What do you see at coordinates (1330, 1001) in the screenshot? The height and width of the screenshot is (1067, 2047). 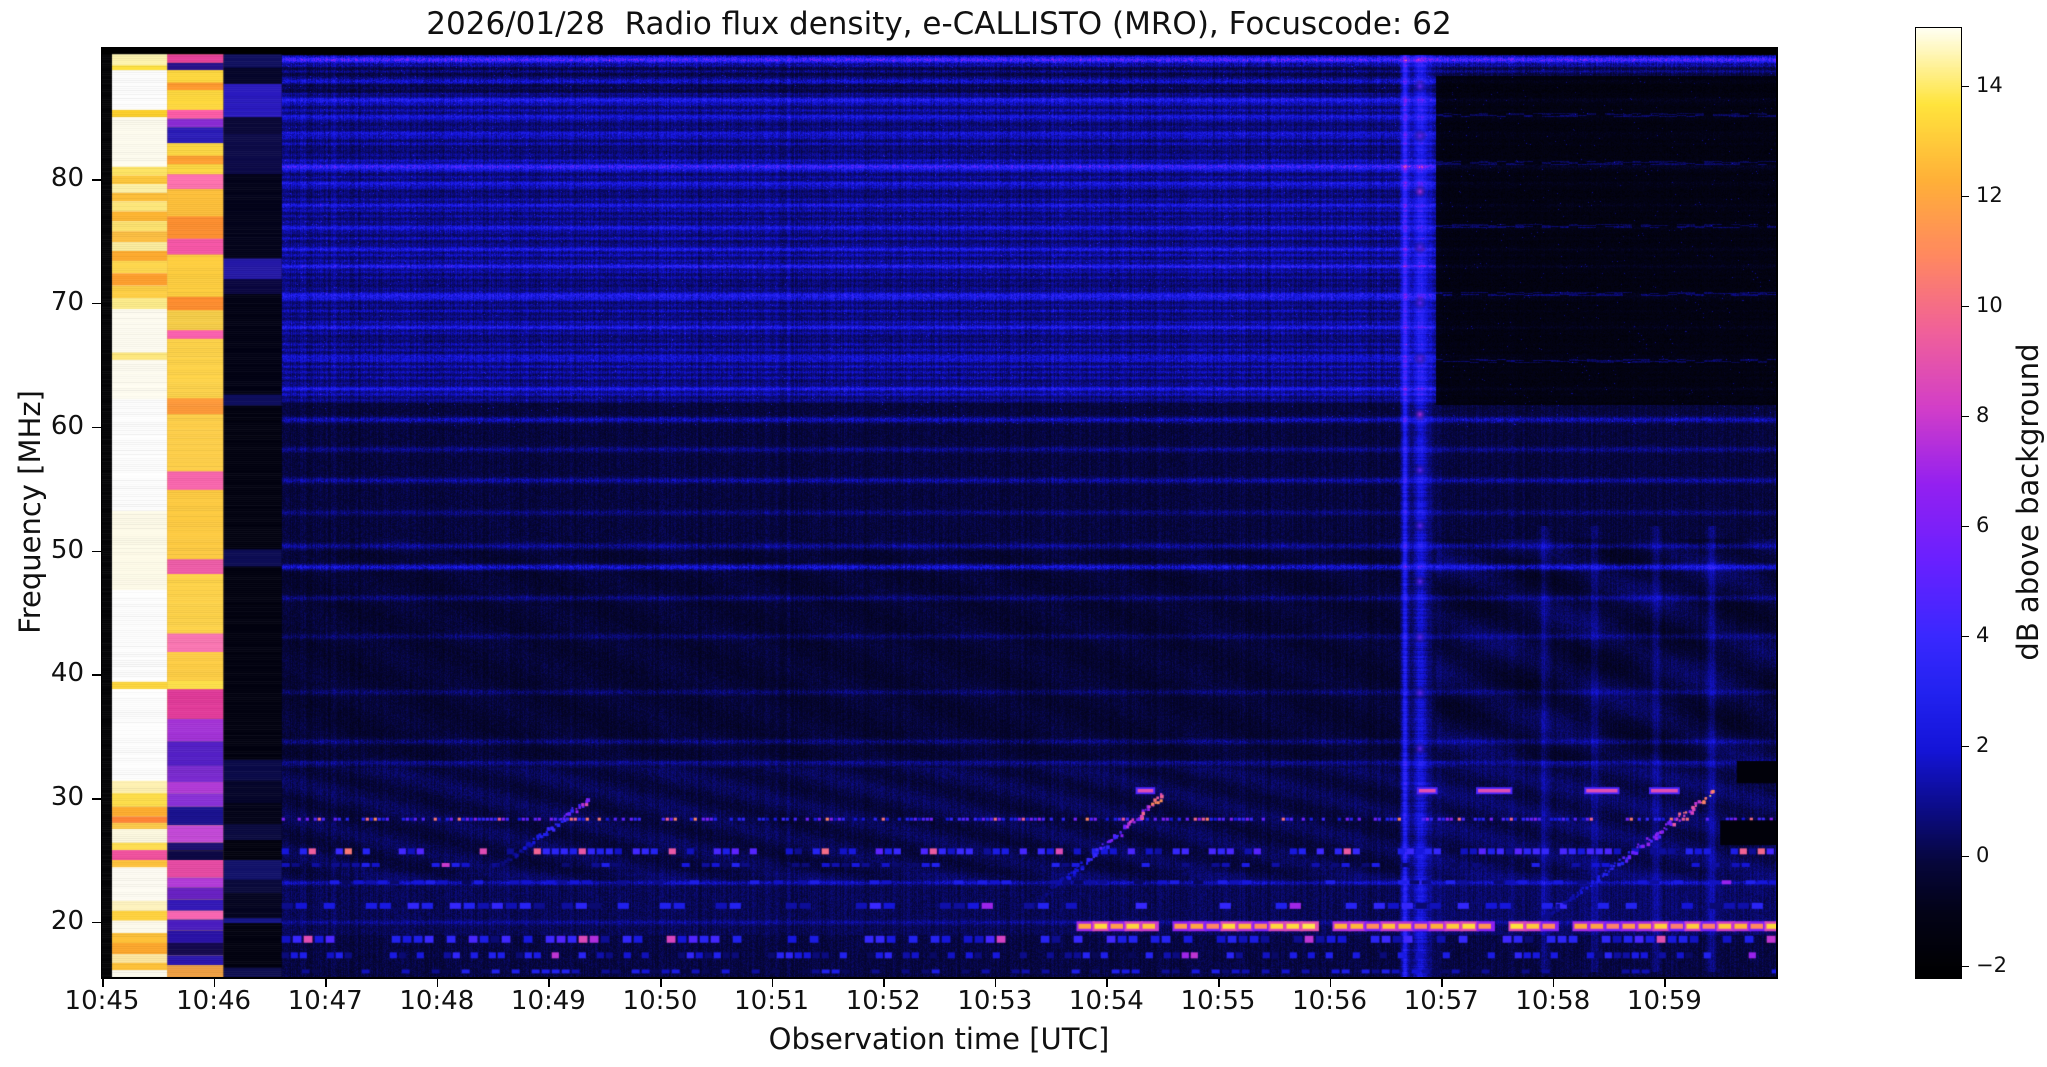 I see `x-tick-label: 10:56` at bounding box center [1330, 1001].